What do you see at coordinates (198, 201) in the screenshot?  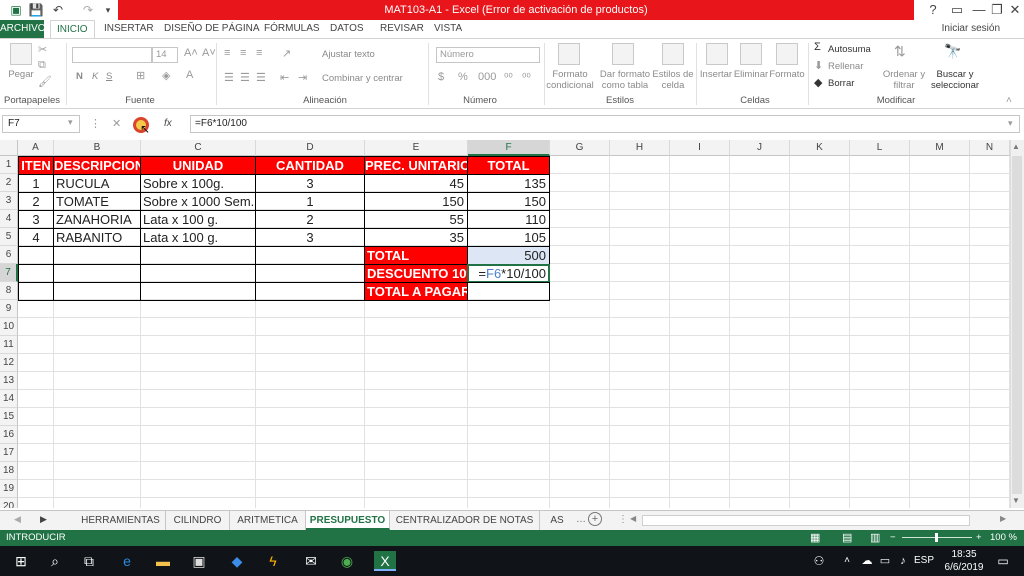 I see `cell-unidad: Sobre x 1000 Sem.` at bounding box center [198, 201].